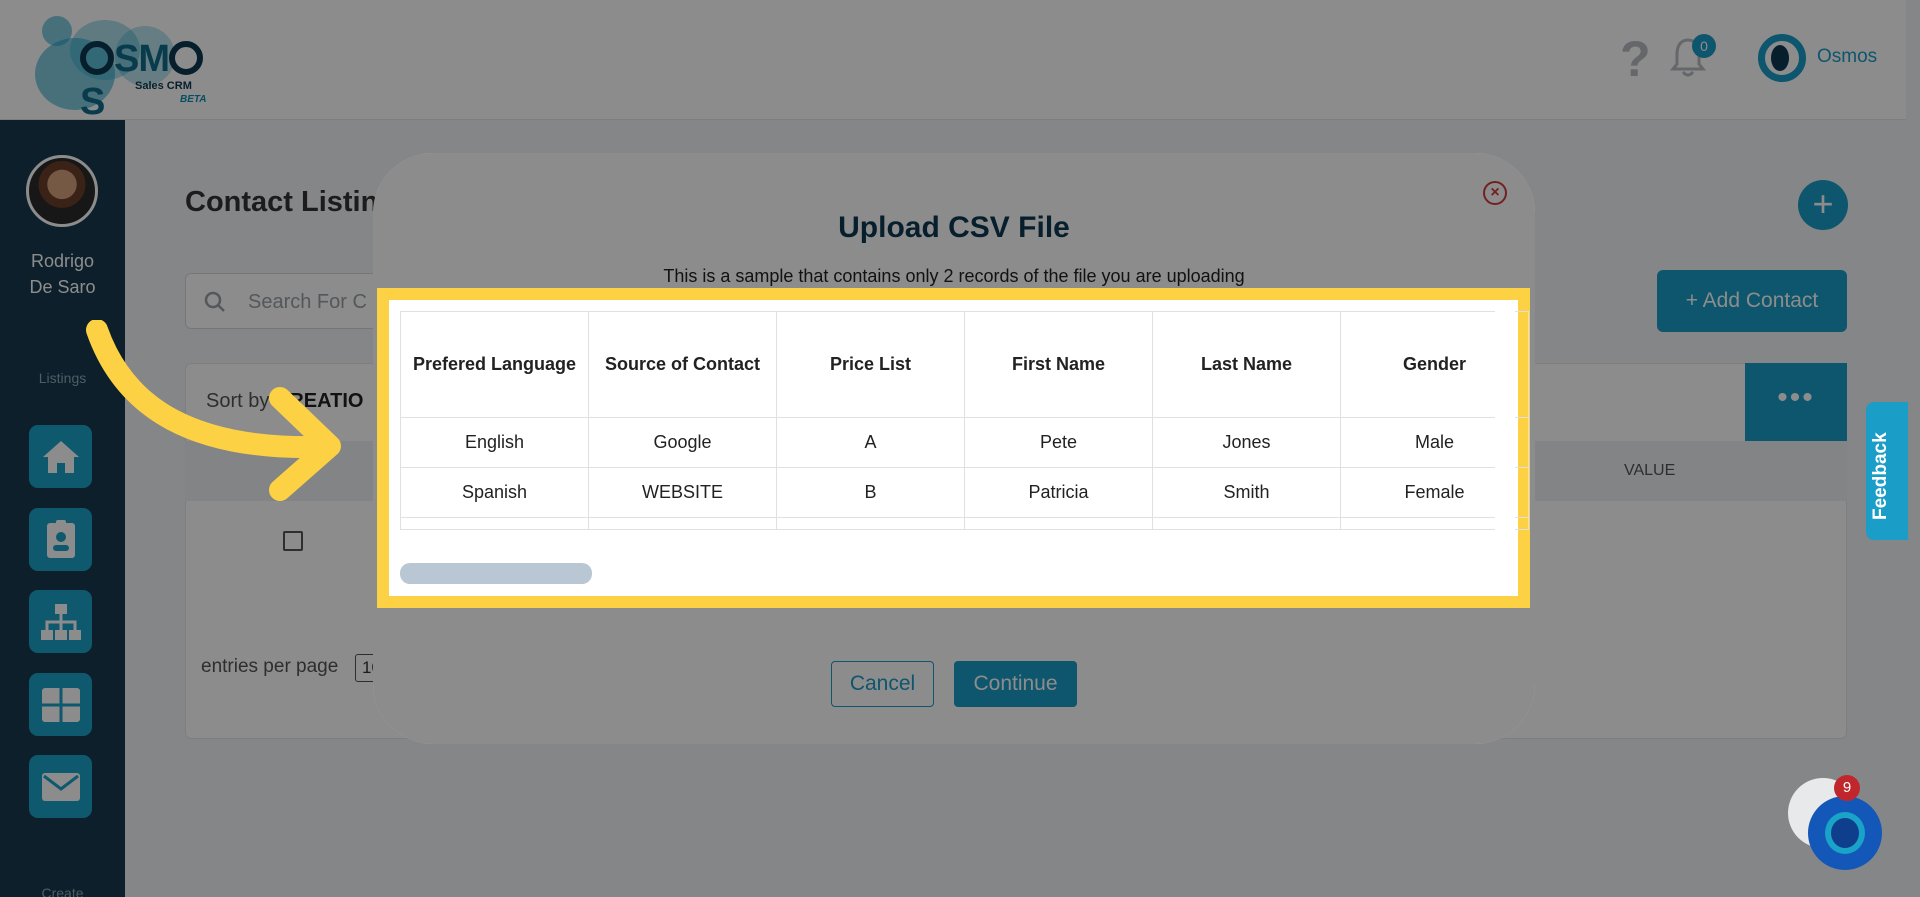 Image resolution: width=1920 pixels, height=897 pixels. I want to click on table-cell: B, so click(870, 492).